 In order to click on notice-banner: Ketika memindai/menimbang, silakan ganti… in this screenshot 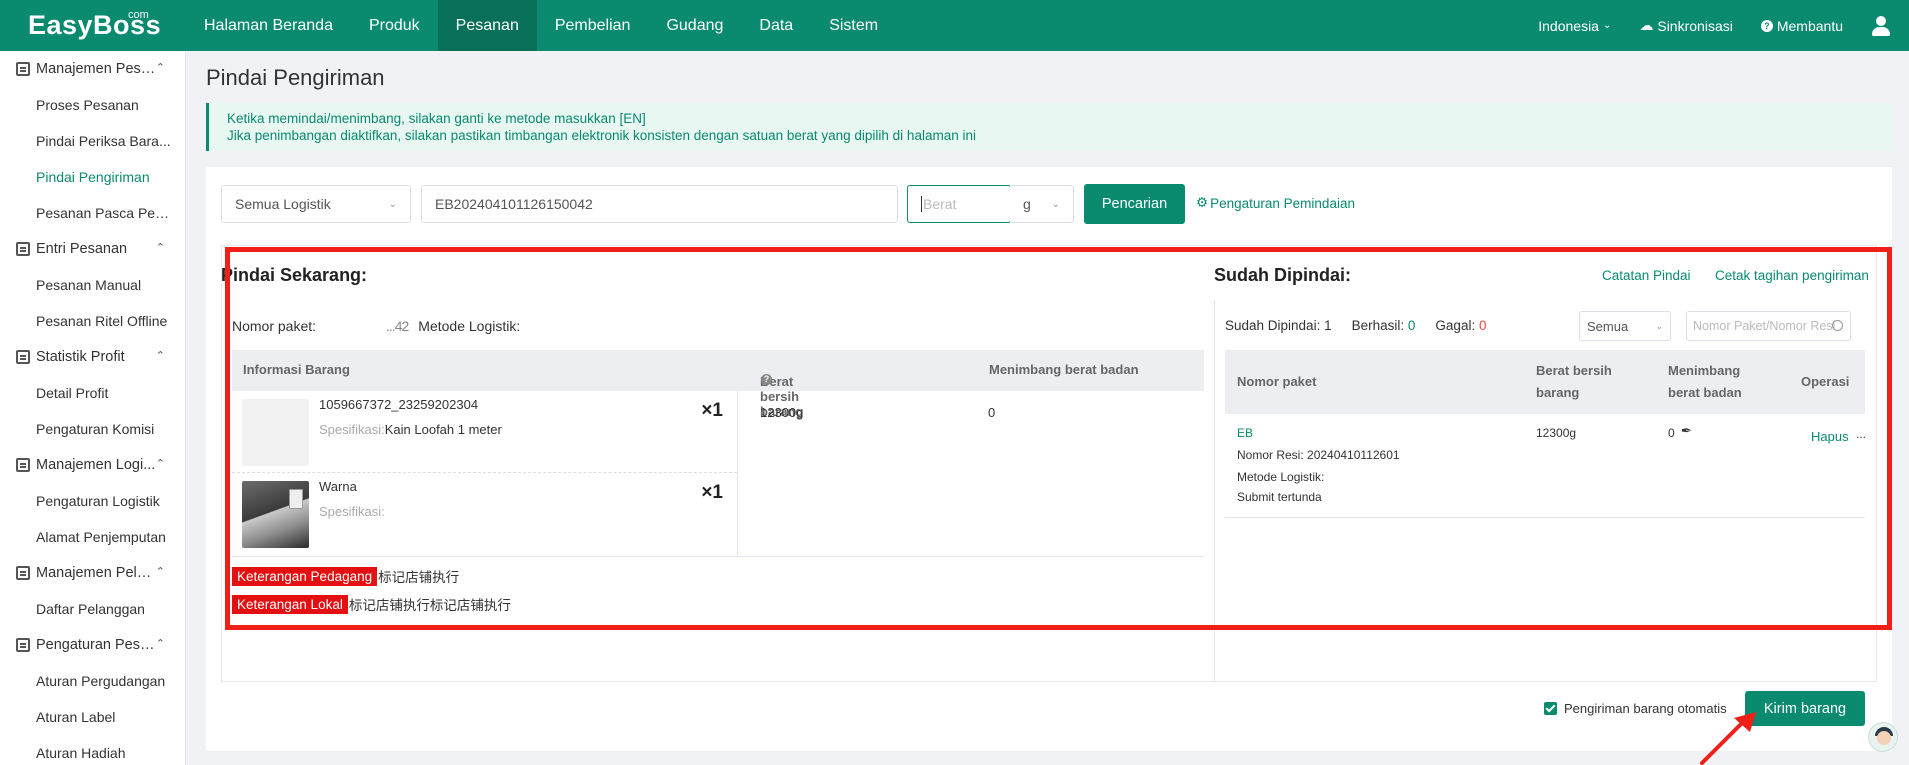, I will do `click(1049, 127)`.